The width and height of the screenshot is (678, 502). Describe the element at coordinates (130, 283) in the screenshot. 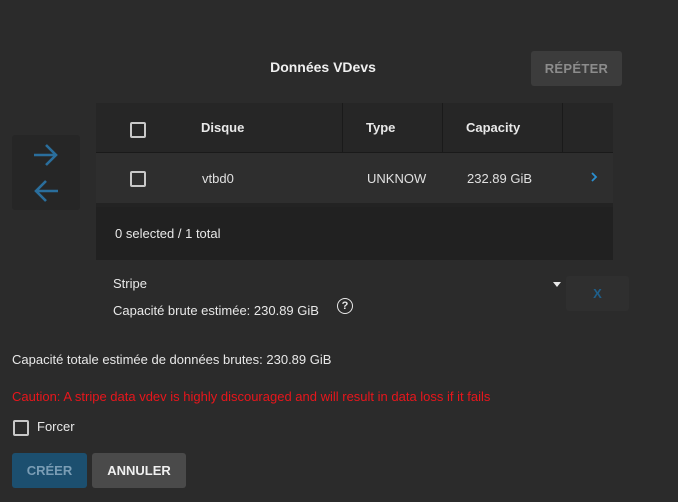

I see `vdev-layout-value: Stripe` at that location.